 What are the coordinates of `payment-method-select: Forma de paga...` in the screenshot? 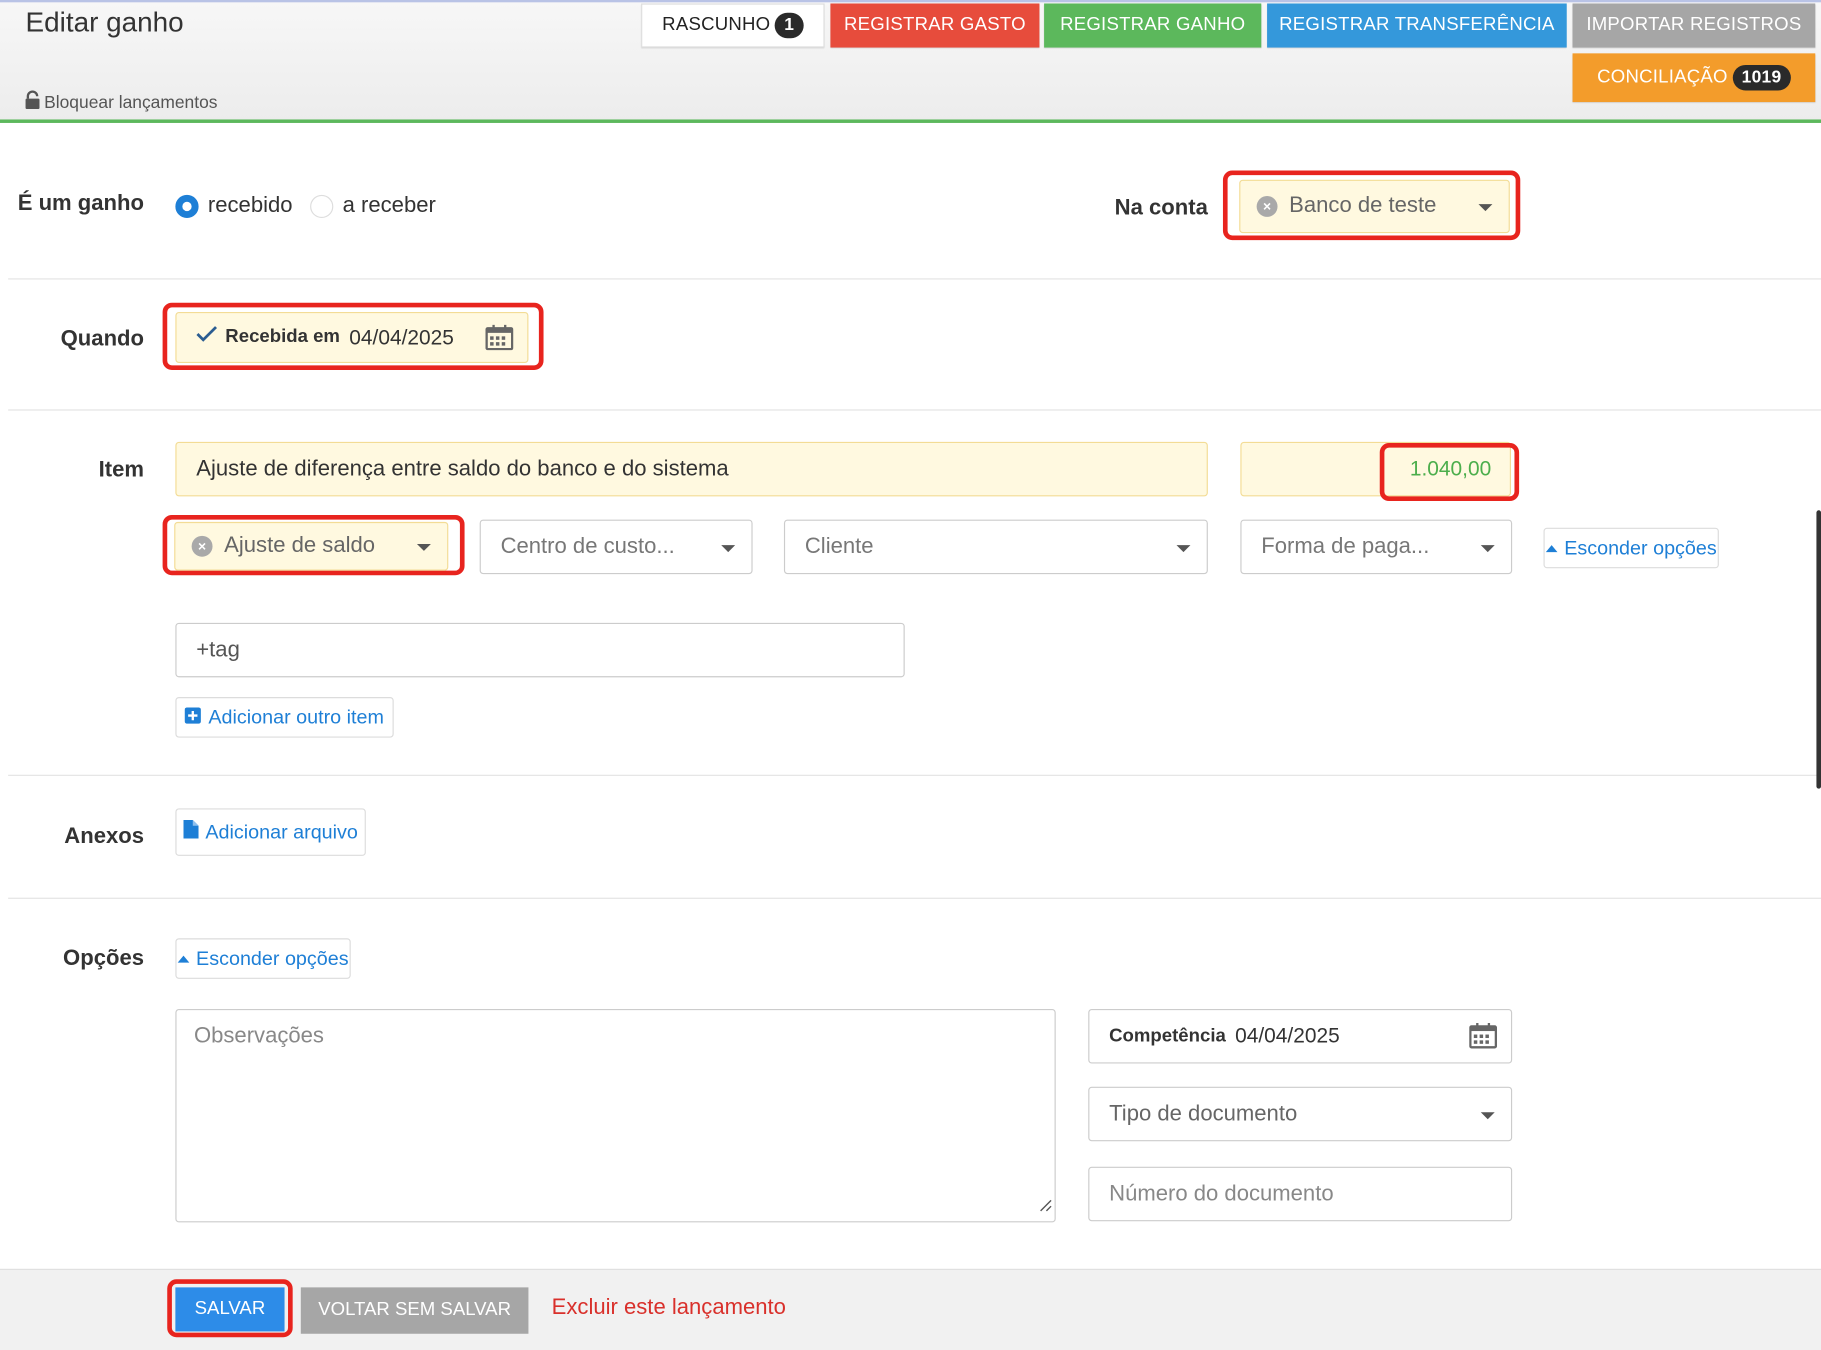 It's located at (1376, 547).